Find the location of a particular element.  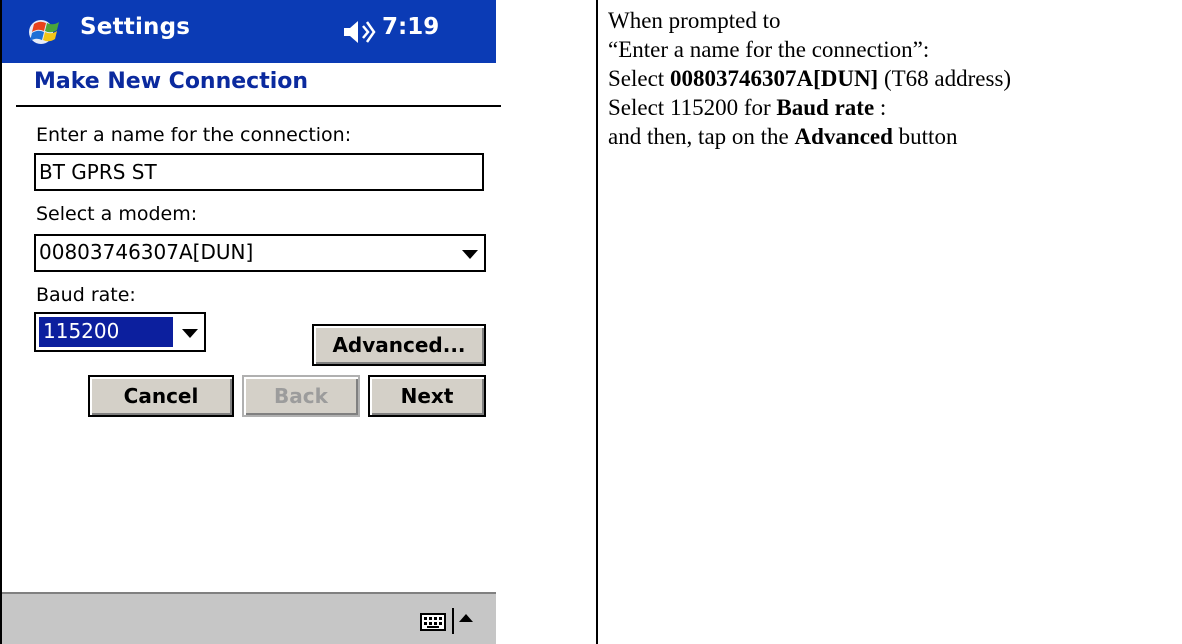

instruction-emphasis: 00803746307A[DUN] is located at coordinates (774, 78).